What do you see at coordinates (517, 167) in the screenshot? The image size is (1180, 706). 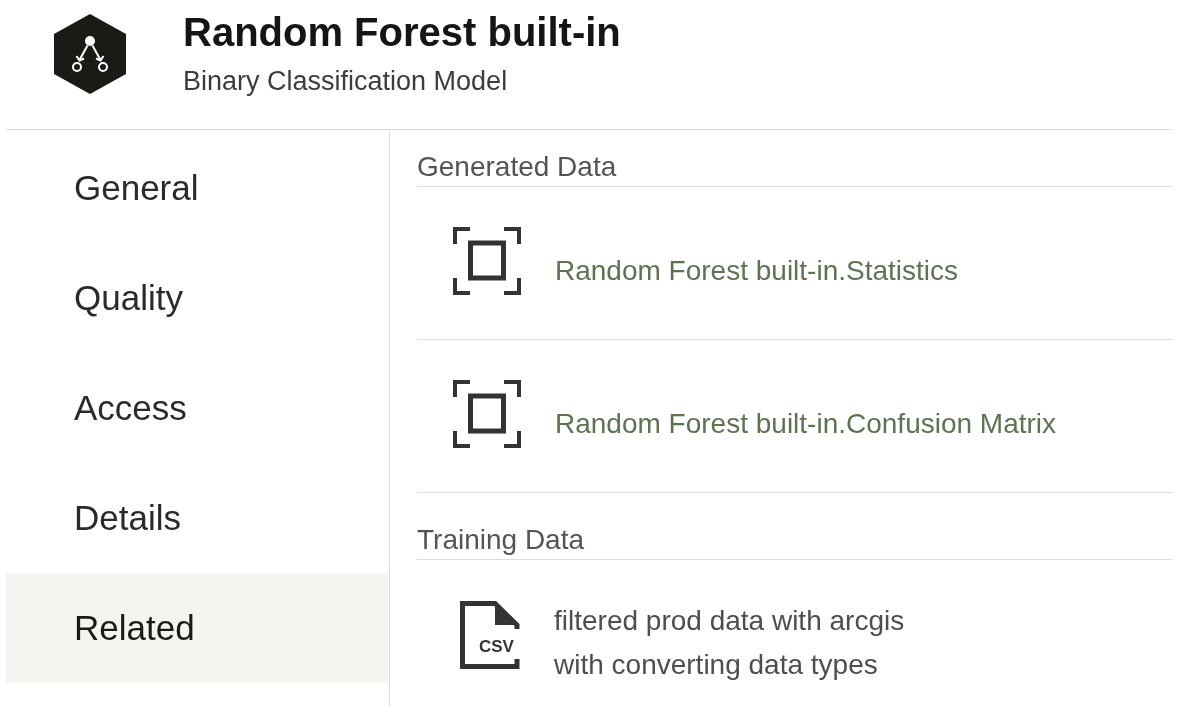 I see `section-heading: Generated Data` at bounding box center [517, 167].